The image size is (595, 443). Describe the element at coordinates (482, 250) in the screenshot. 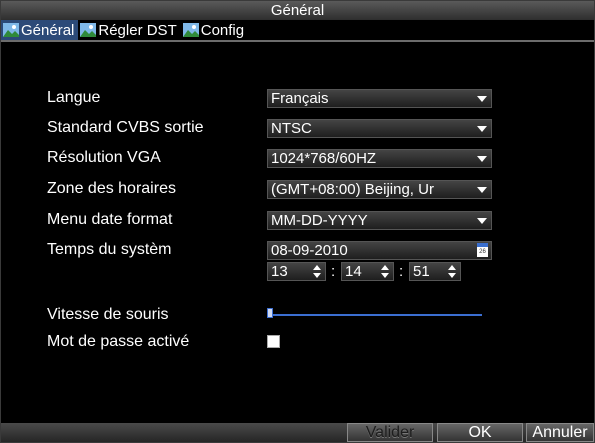

I see `calendar-icon: 26` at that location.